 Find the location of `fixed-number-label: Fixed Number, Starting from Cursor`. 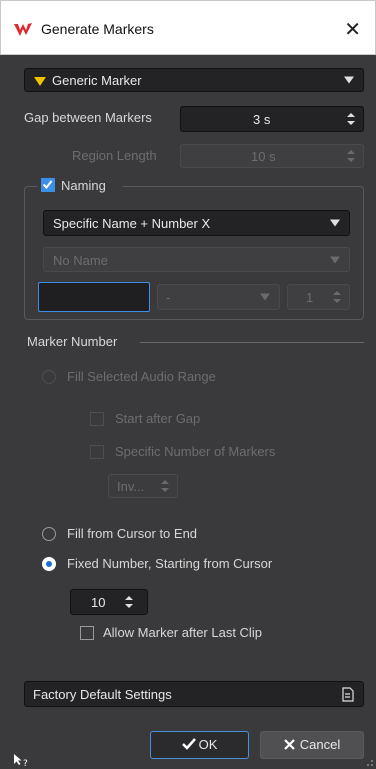

fixed-number-label: Fixed Number, Starting from Cursor is located at coordinates (170, 563).